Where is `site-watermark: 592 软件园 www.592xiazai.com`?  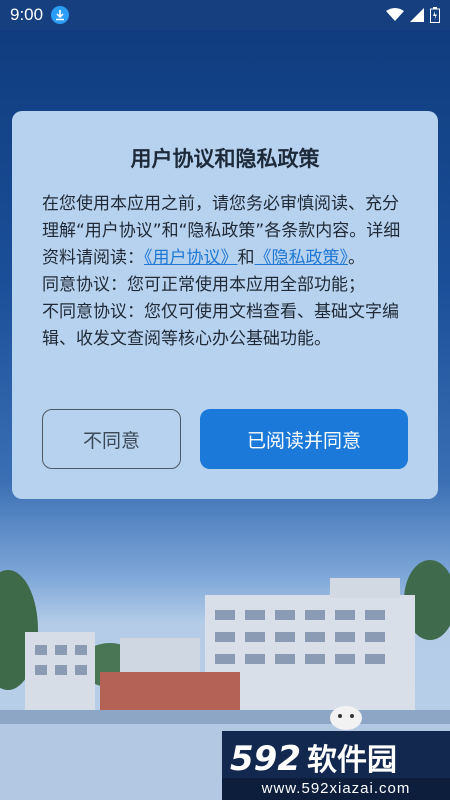
site-watermark: 592 软件园 www.592xiazai.com is located at coordinates (336, 765).